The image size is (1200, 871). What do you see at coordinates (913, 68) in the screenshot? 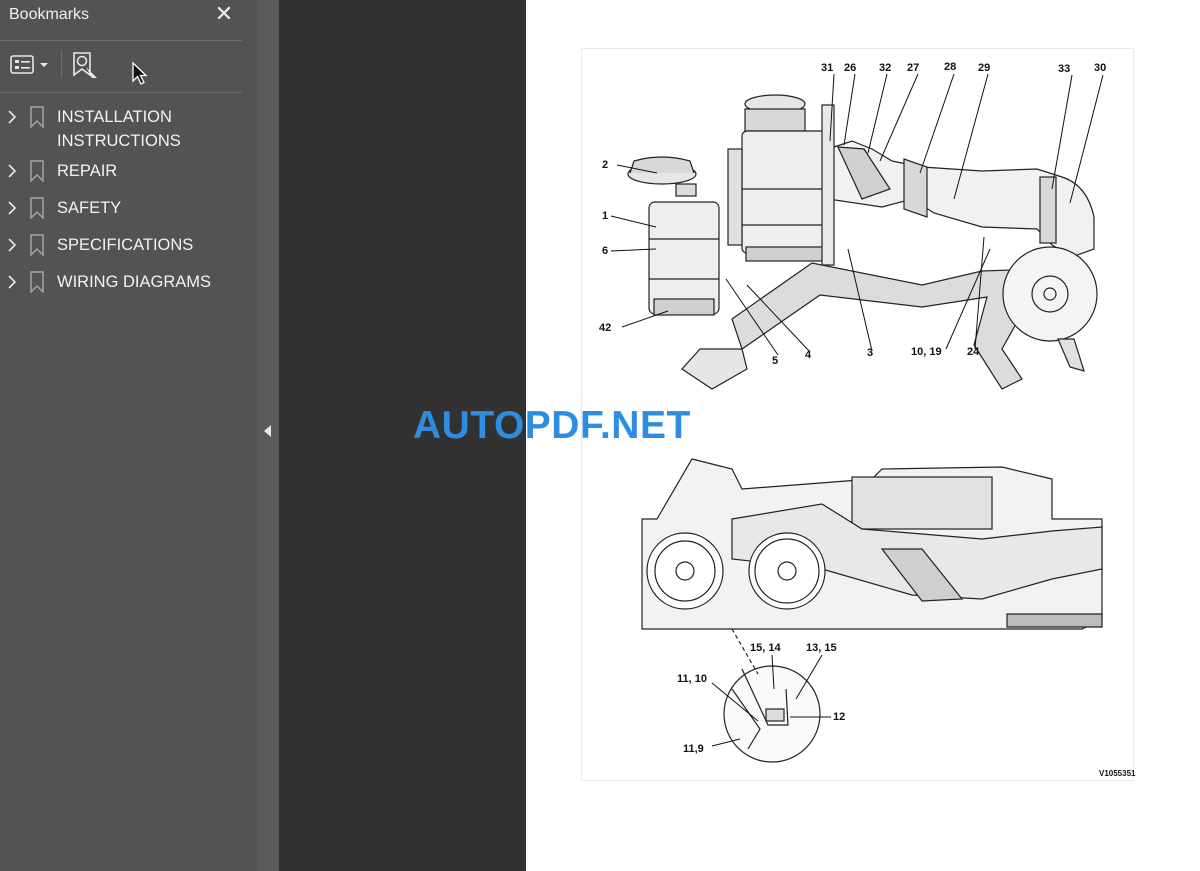
I see `callout-label: 27` at bounding box center [913, 68].